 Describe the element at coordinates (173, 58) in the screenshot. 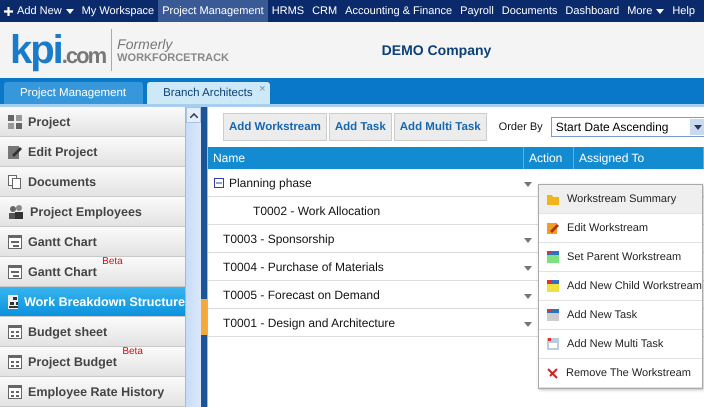

I see `former-brand-name: WORKFORCETRACK` at that location.